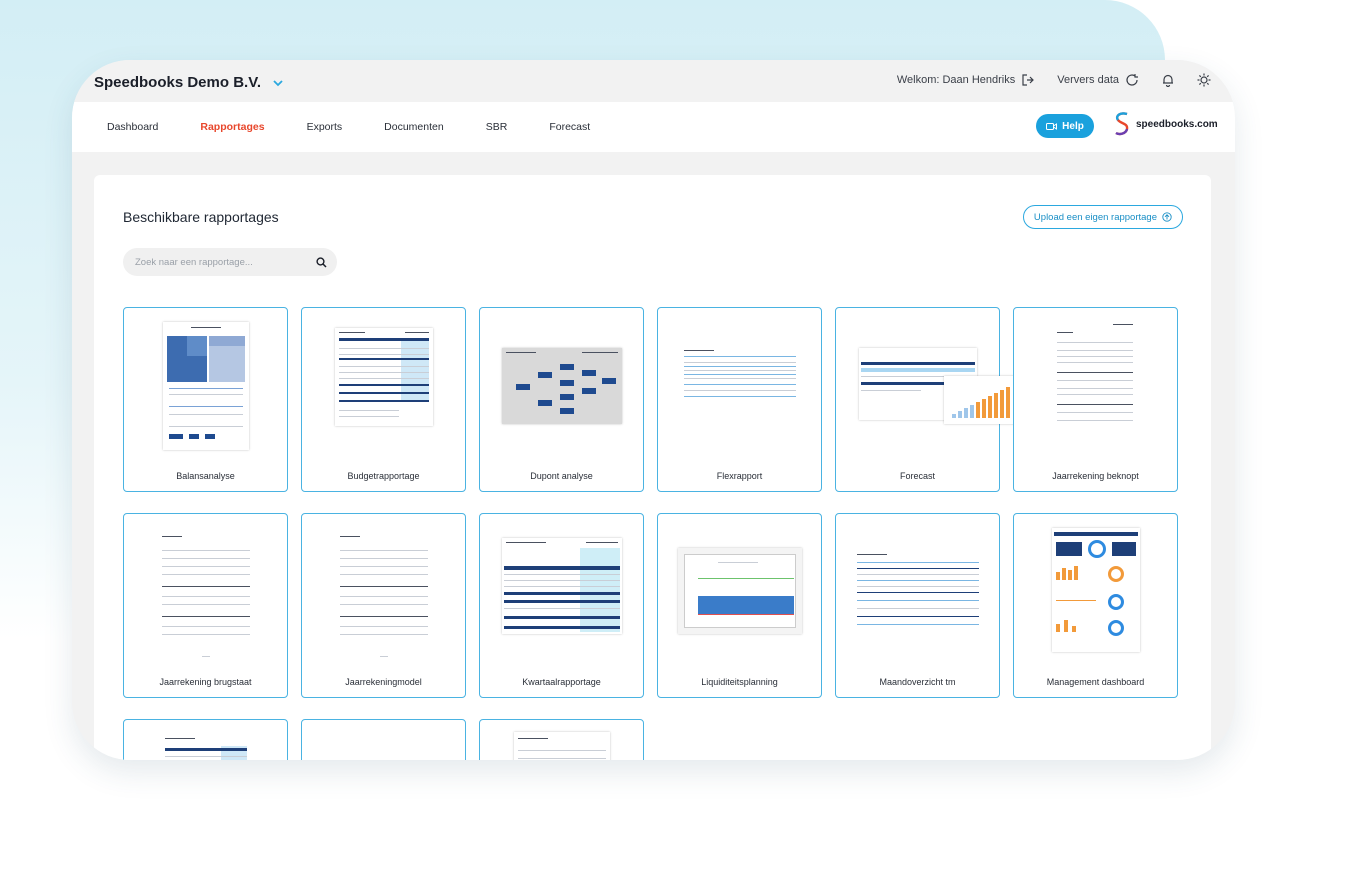  What do you see at coordinates (1095, 217) in the screenshot?
I see `upload-label: Upload een eigen rapportage` at bounding box center [1095, 217].